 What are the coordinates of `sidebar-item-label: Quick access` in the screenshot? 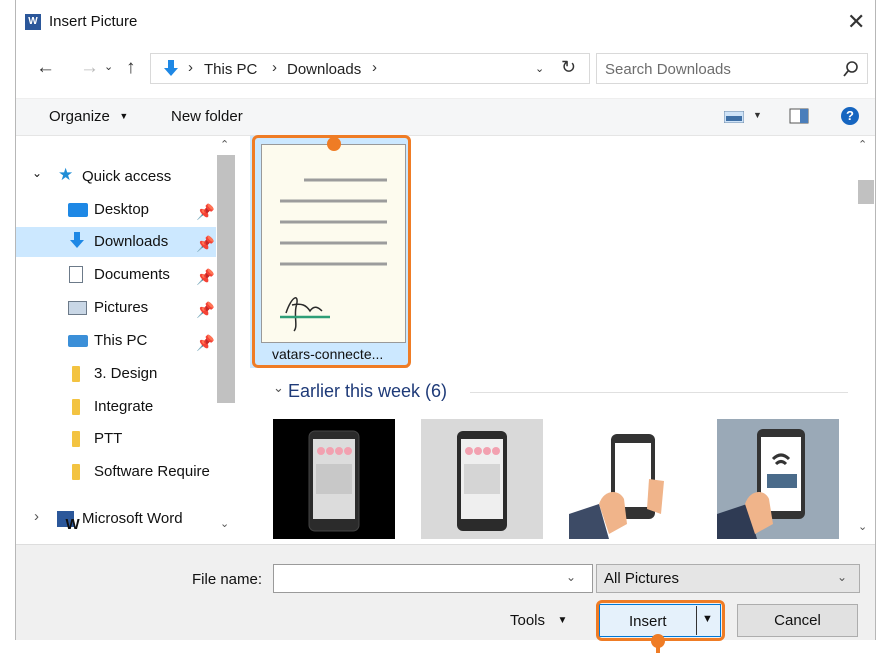 It's located at (127, 176).